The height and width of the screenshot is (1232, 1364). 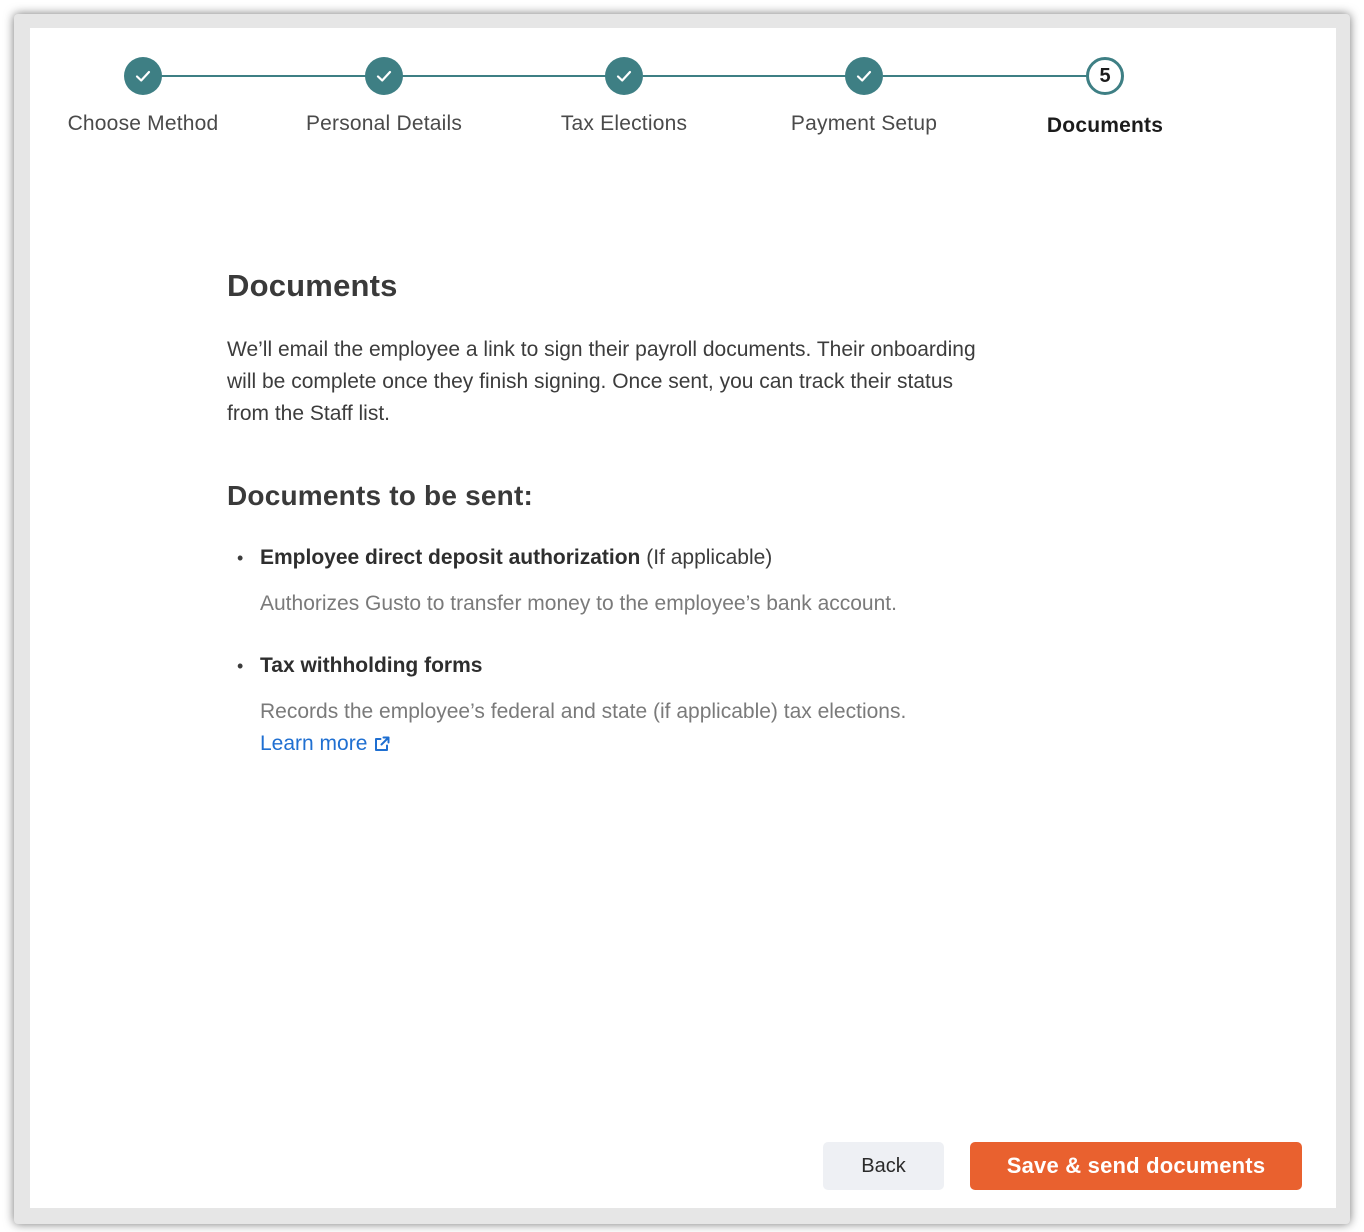 I want to click on external-link-icon, so click(x=382, y=743).